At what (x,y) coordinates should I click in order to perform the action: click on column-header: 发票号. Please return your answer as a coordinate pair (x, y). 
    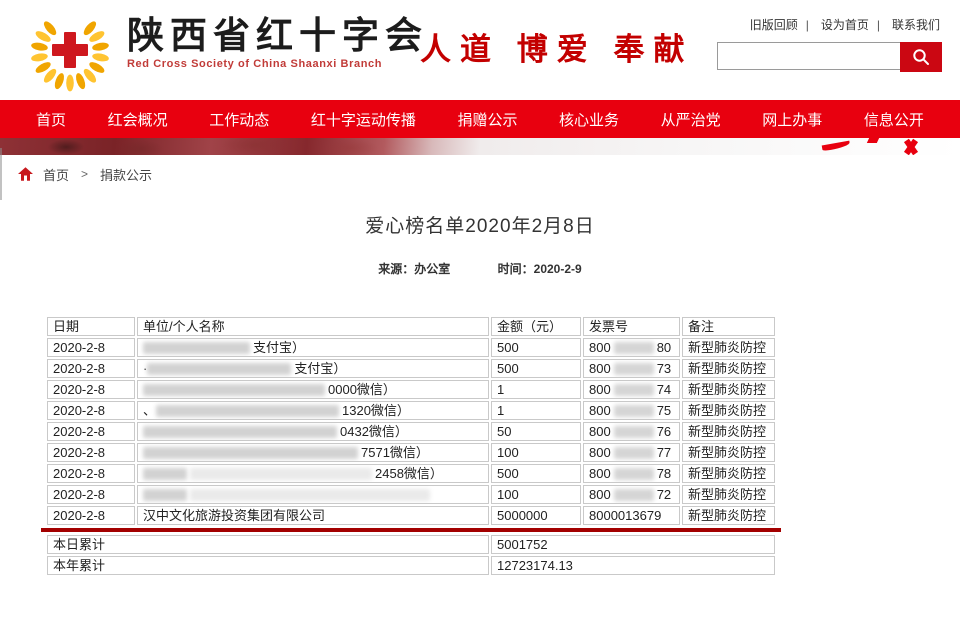
    Looking at the image, I should click on (631, 326).